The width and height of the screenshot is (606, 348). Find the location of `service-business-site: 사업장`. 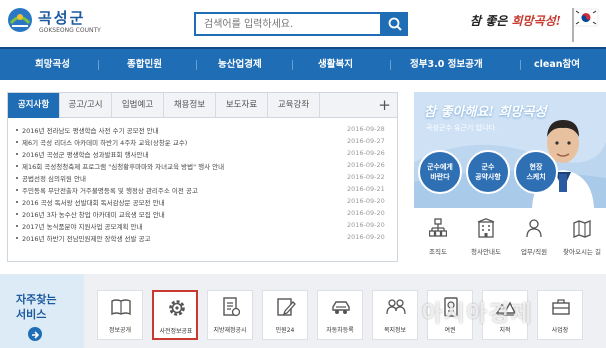

service-business-site: 사업장 is located at coordinates (560, 315).